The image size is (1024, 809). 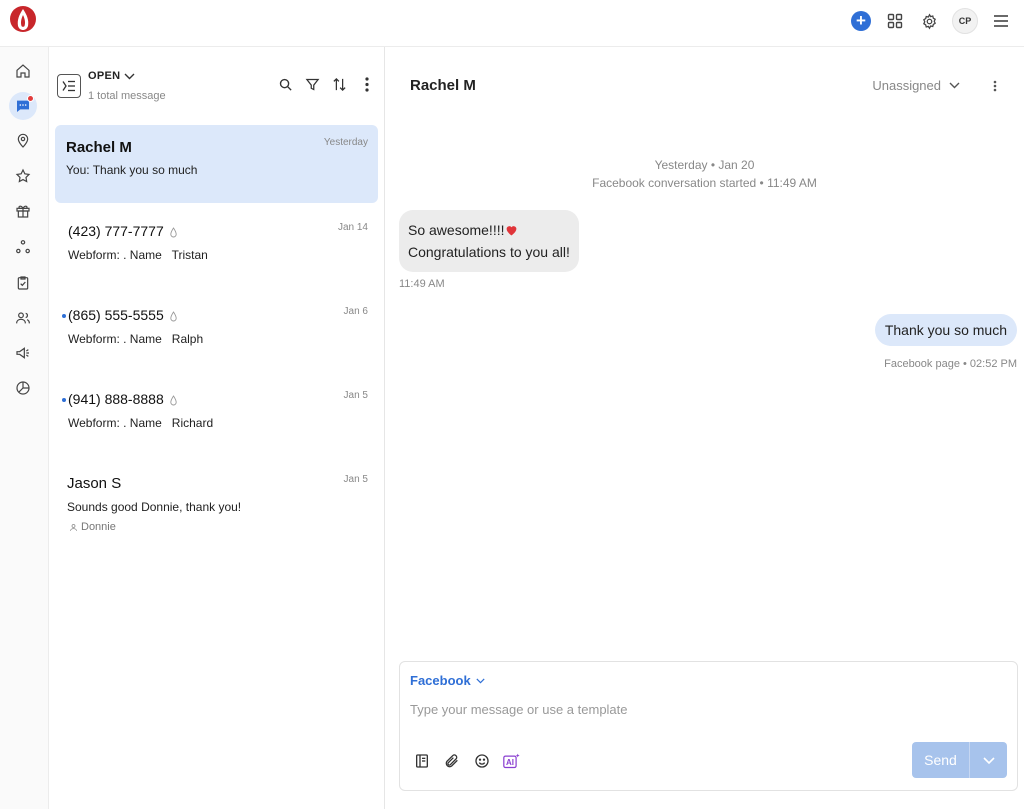 I want to click on conversation-date-divider: Yesterday • Jan 20, so click(x=704, y=165).